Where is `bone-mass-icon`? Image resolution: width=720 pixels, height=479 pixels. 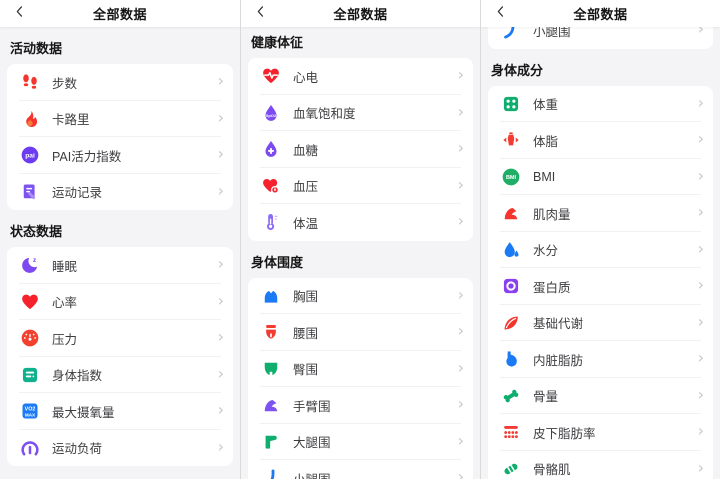 bone-mass-icon is located at coordinates (511, 396).